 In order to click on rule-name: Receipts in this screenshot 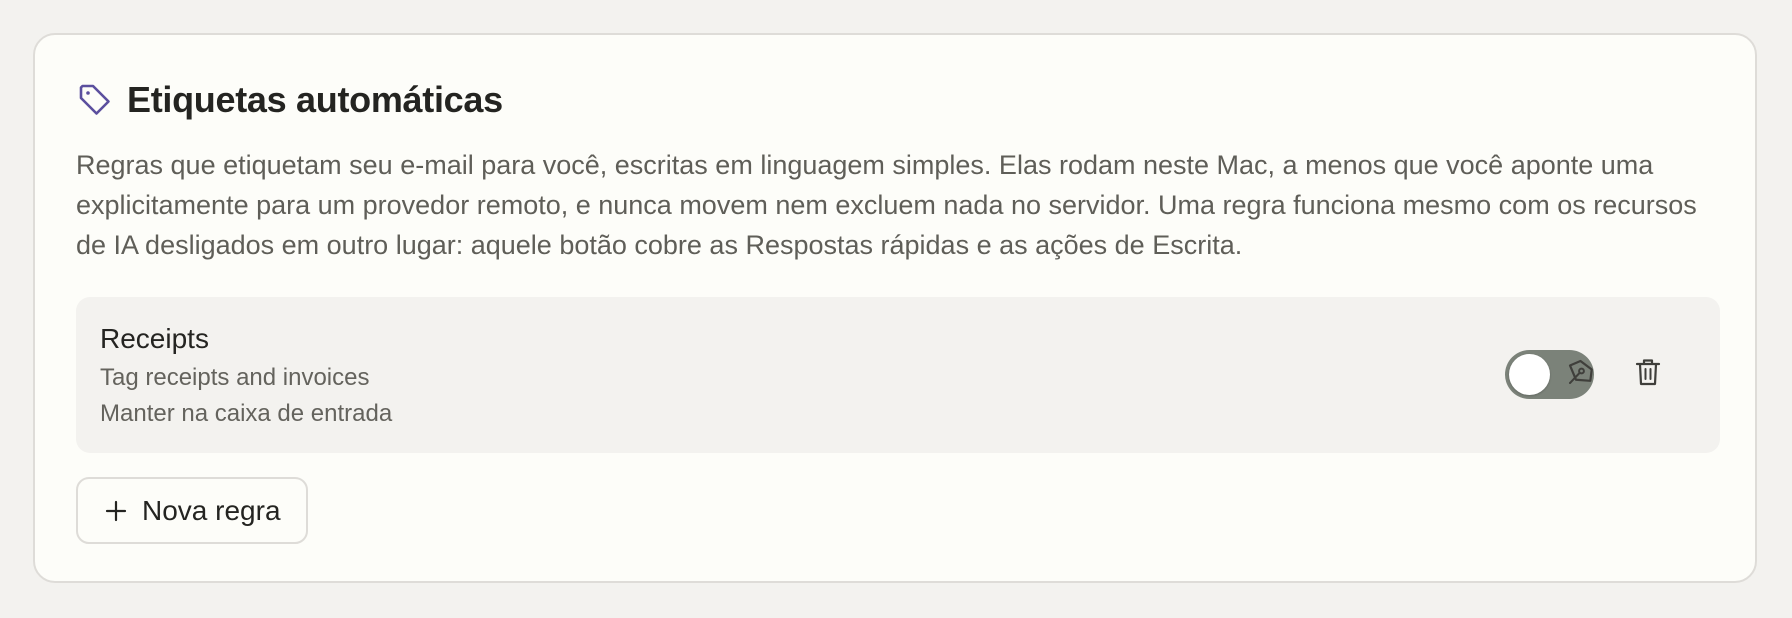, I will do `click(154, 338)`.